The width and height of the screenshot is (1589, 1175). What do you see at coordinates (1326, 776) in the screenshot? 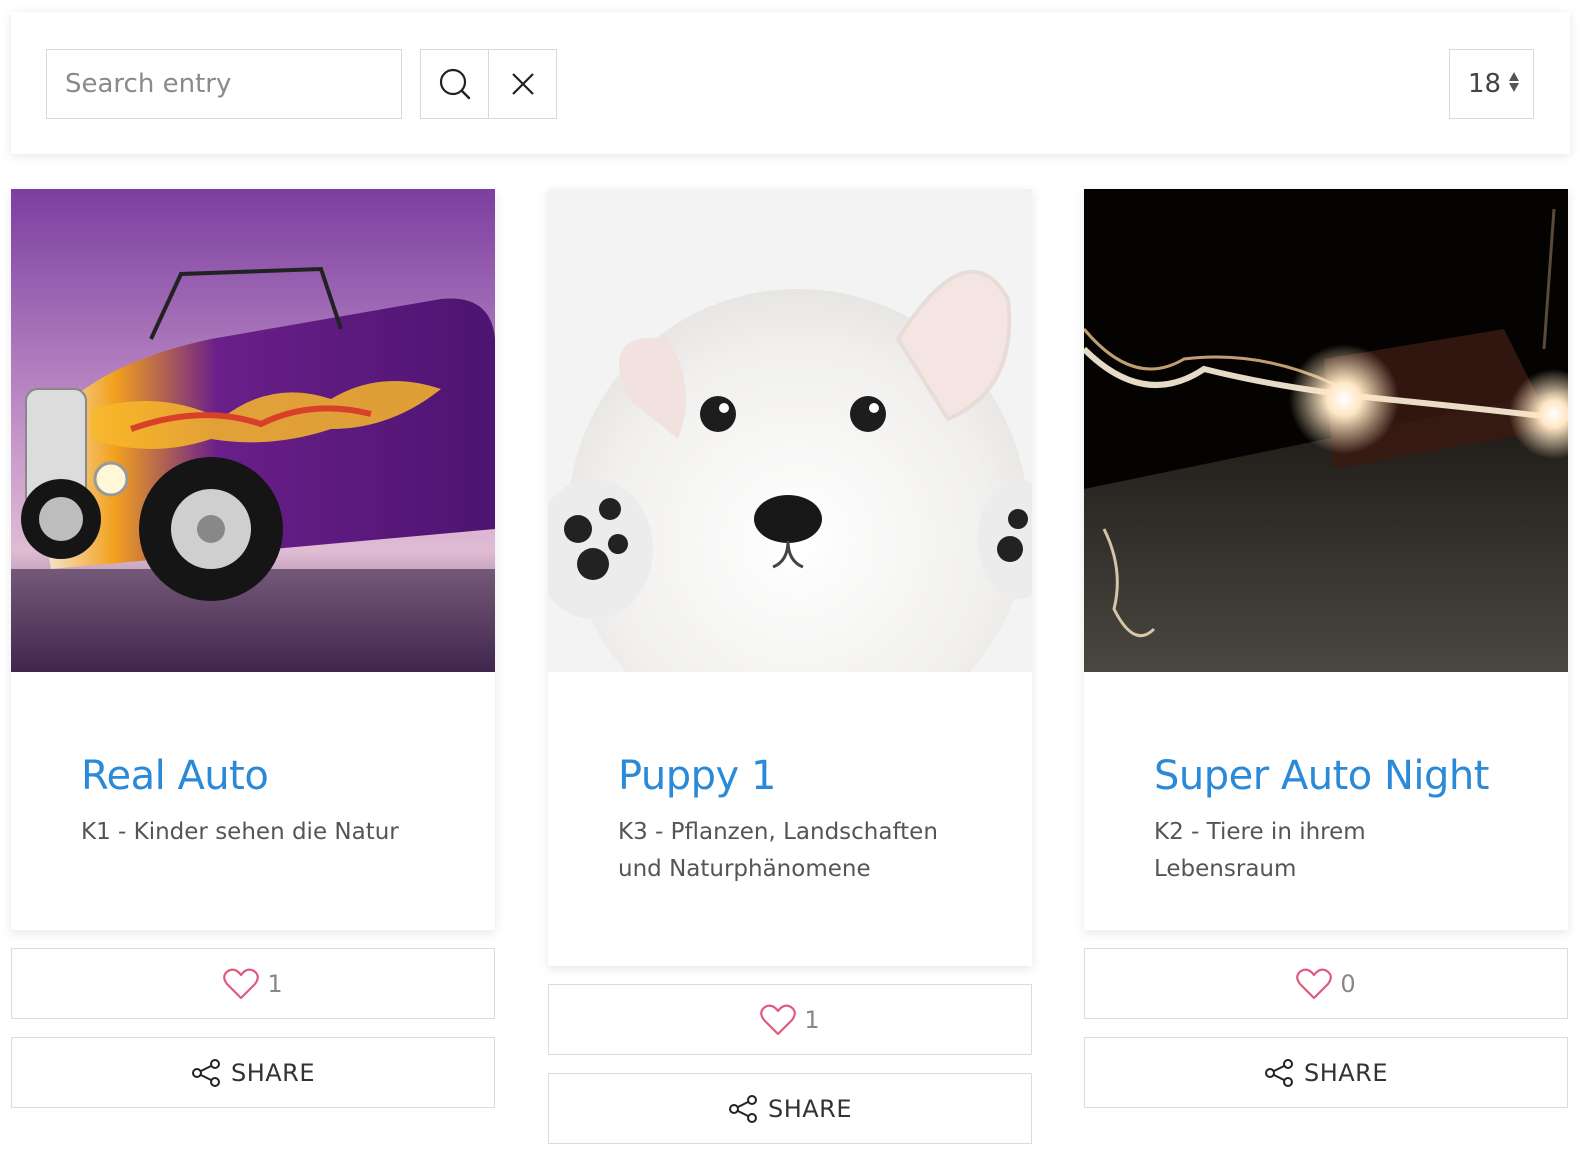
I see `card-title: Super Auto Night` at bounding box center [1326, 776].